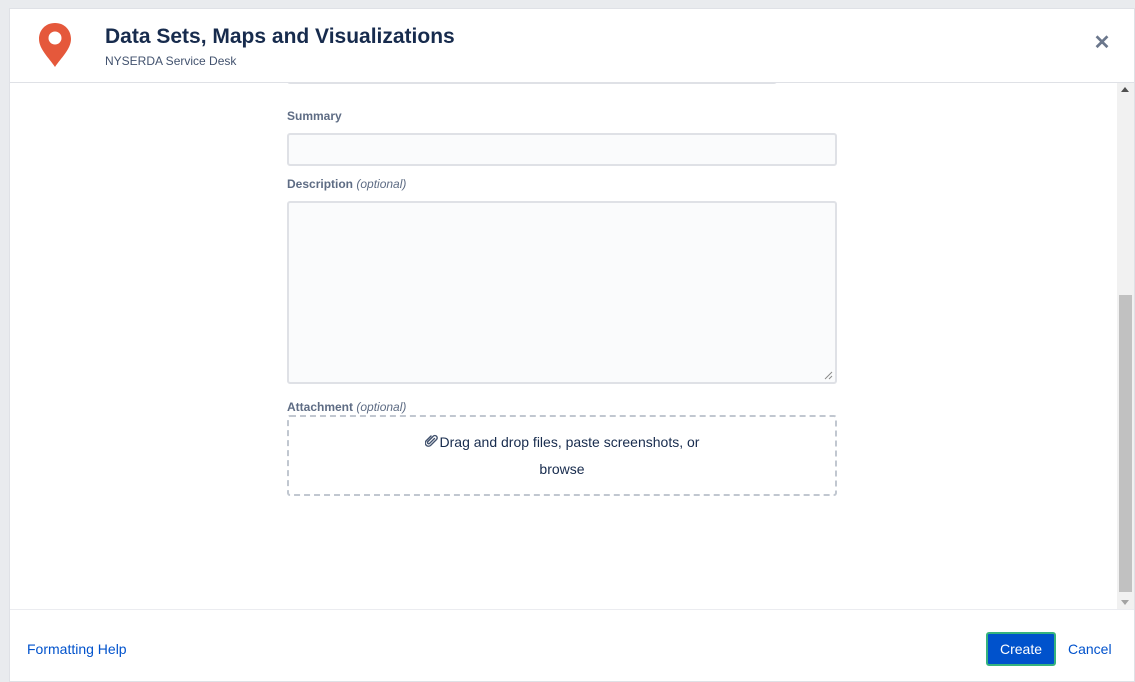 This screenshot has width=1135, height=682. I want to click on description-textarea, so click(562, 292).